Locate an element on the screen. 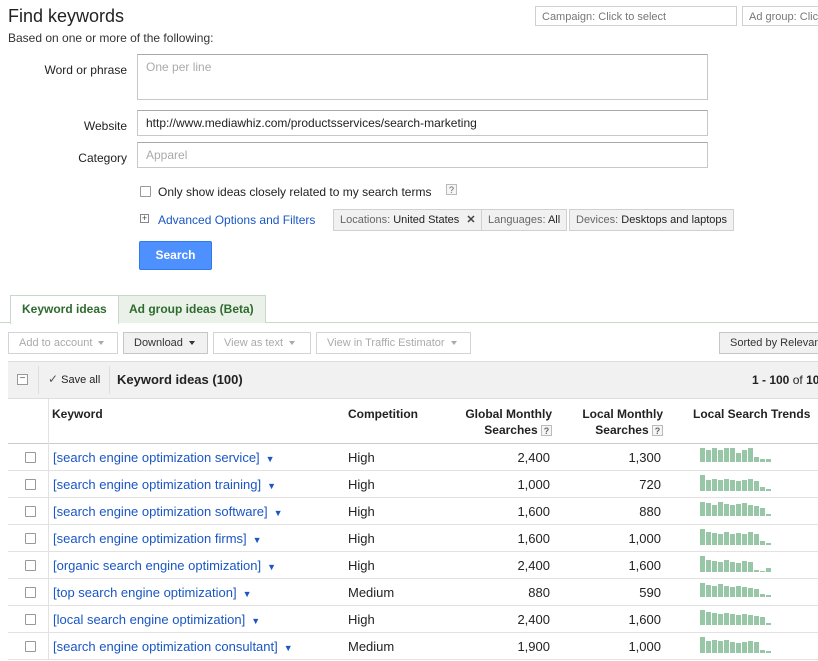 This screenshot has height=661, width=818. word-or-phrase-input: One per line is located at coordinates (422, 77).